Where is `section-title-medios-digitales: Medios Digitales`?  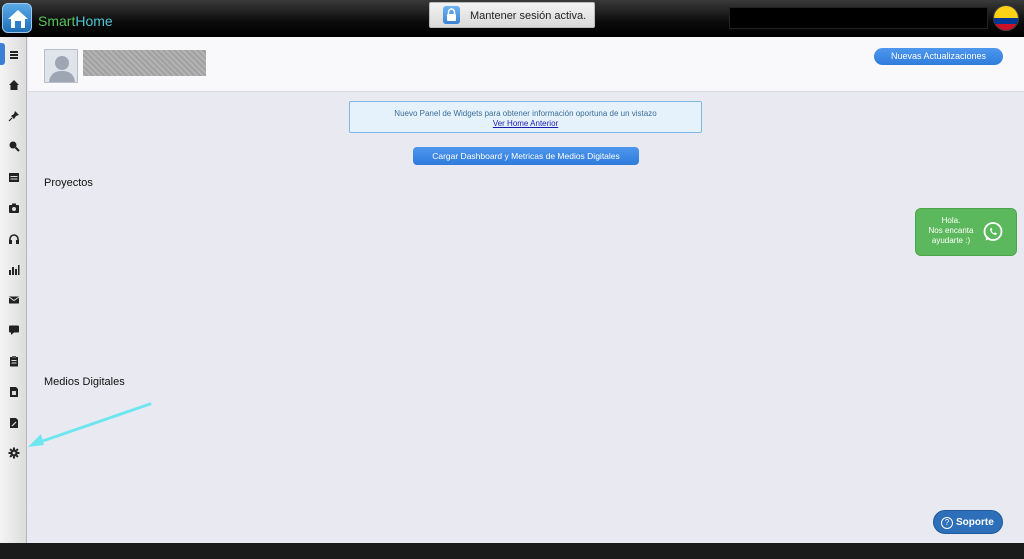 section-title-medios-digitales: Medios Digitales is located at coordinates (84, 382).